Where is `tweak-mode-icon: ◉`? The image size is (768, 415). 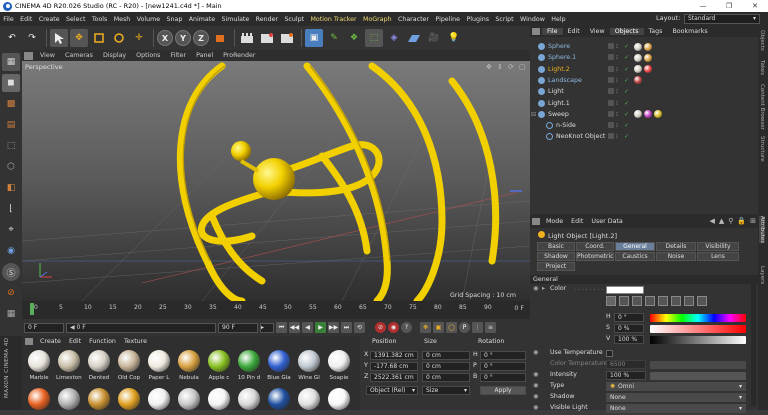 tweak-mode-icon: ◉ is located at coordinates (11, 251).